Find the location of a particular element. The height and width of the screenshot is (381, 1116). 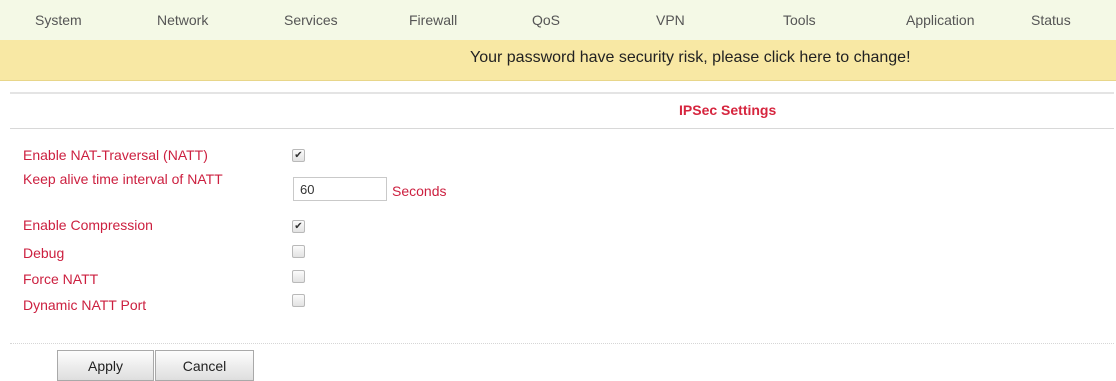

debug-label: Debug is located at coordinates (44, 253).